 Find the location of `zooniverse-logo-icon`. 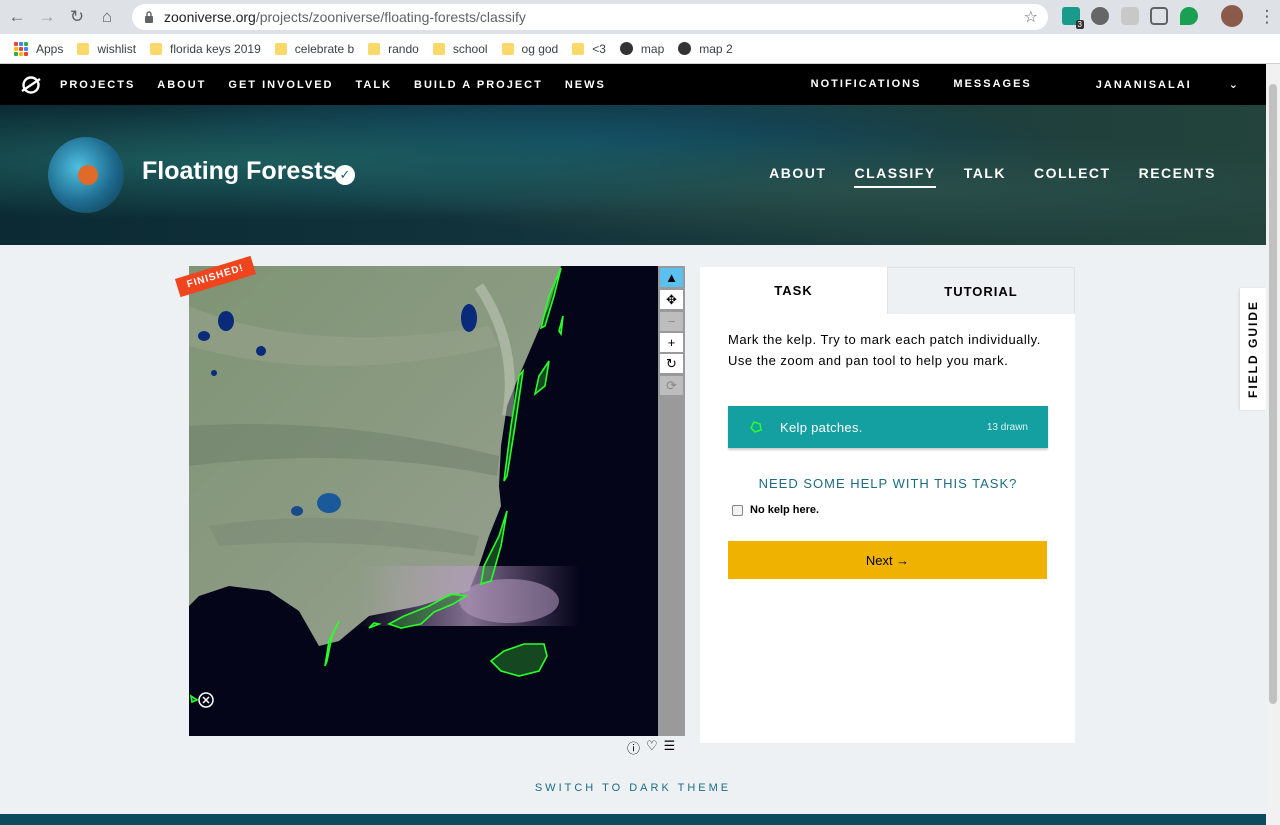

zooniverse-logo-icon is located at coordinates (31, 85).